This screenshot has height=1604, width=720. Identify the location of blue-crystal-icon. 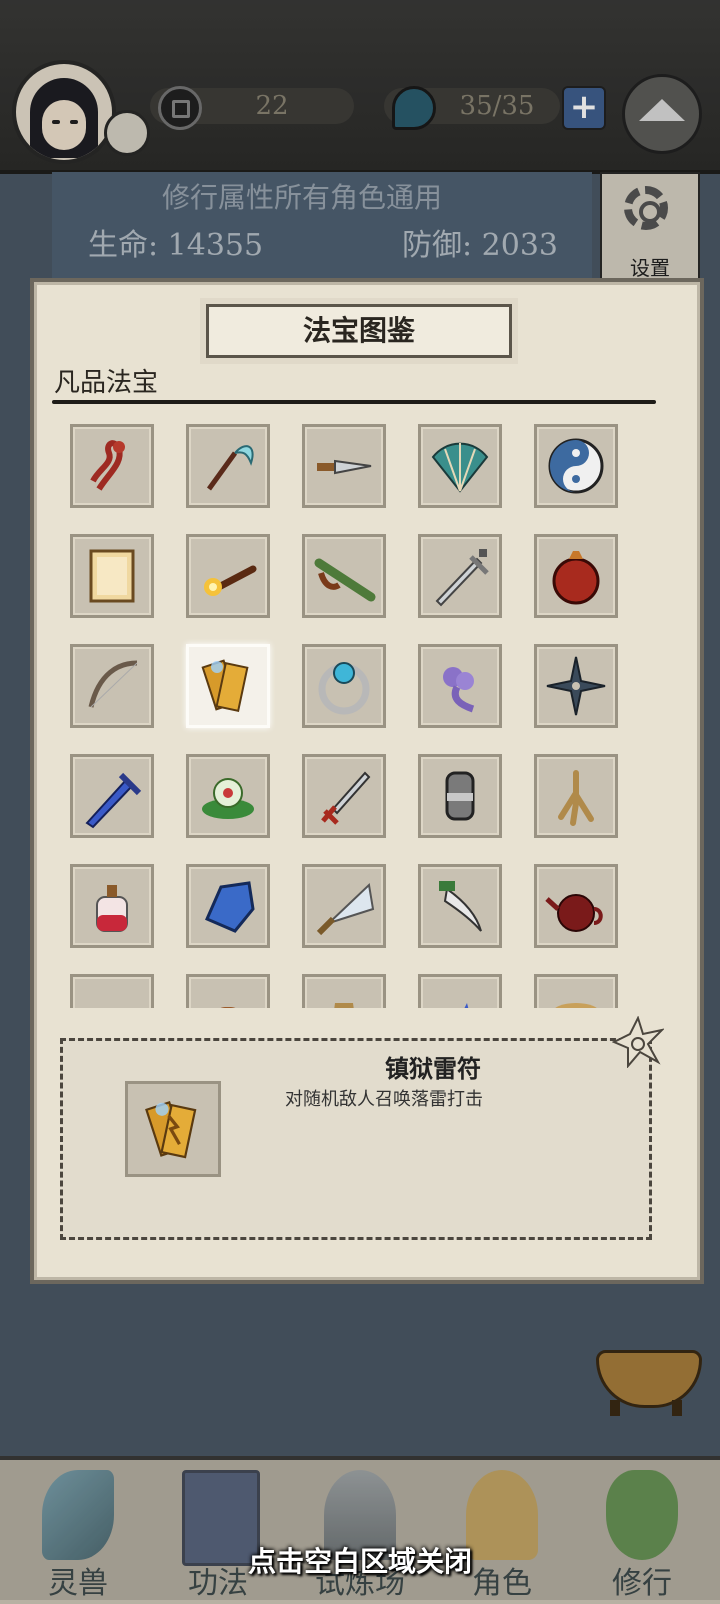
(230, 907).